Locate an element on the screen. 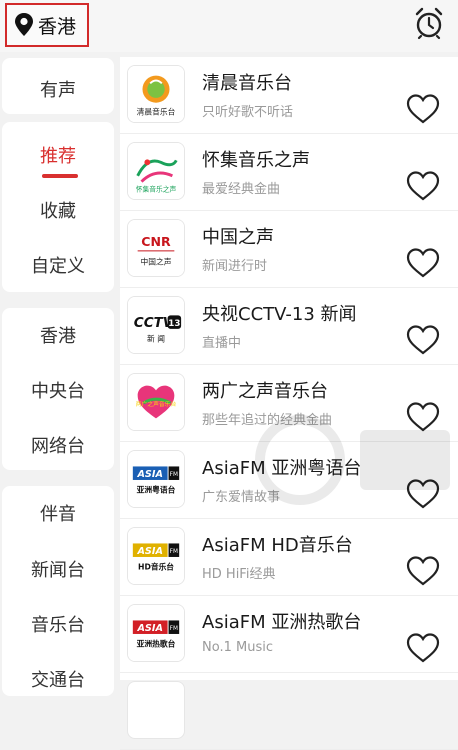 The height and width of the screenshot is (750, 458). station-logo: ASIA FM 亚洲粤语台 is located at coordinates (156, 479).